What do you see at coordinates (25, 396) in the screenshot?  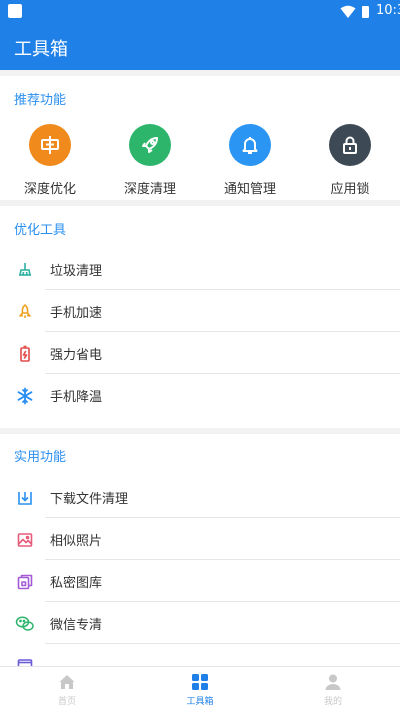 I see `snowflake-icon` at bounding box center [25, 396].